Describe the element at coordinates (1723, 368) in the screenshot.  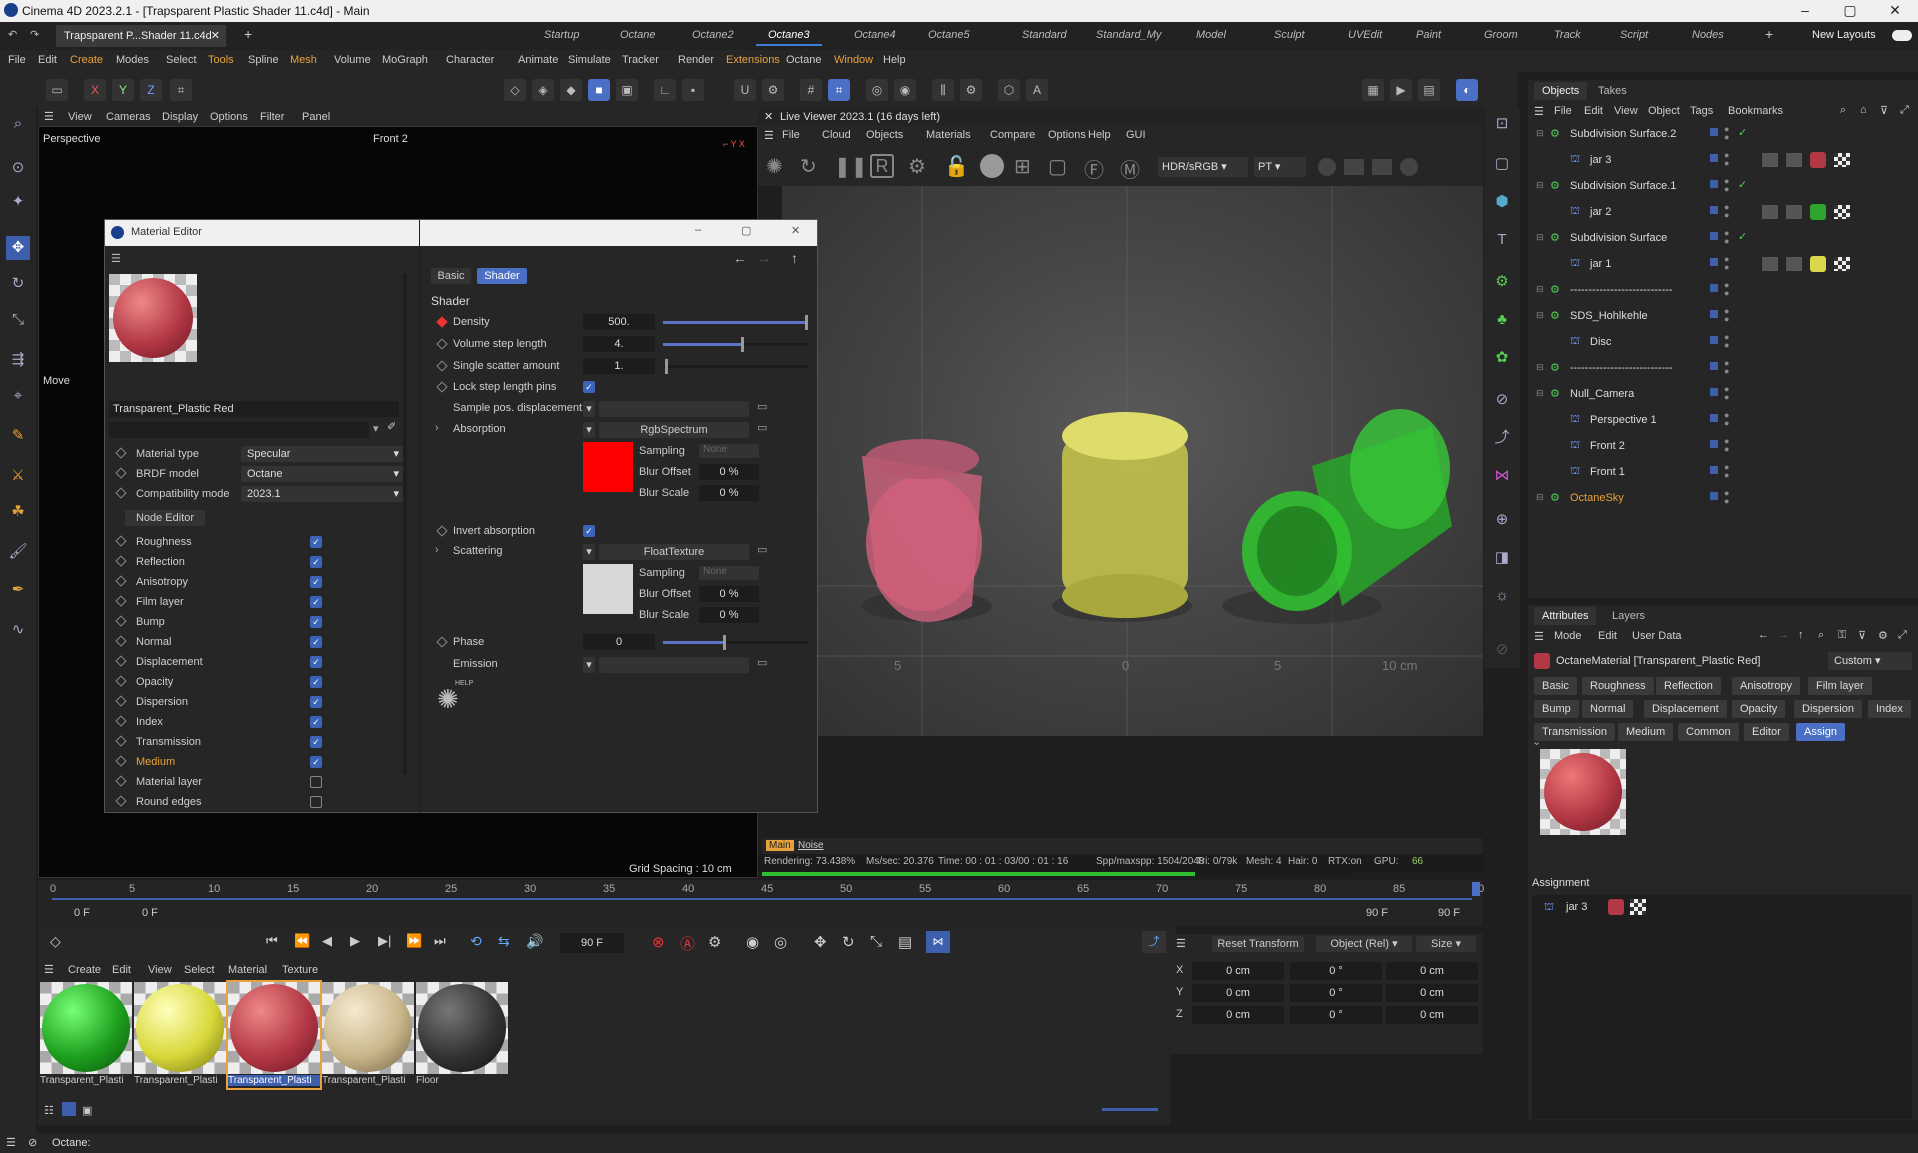
I see `object-row: ⊟ ⚙ ---------------------------- ● ●` at that location.